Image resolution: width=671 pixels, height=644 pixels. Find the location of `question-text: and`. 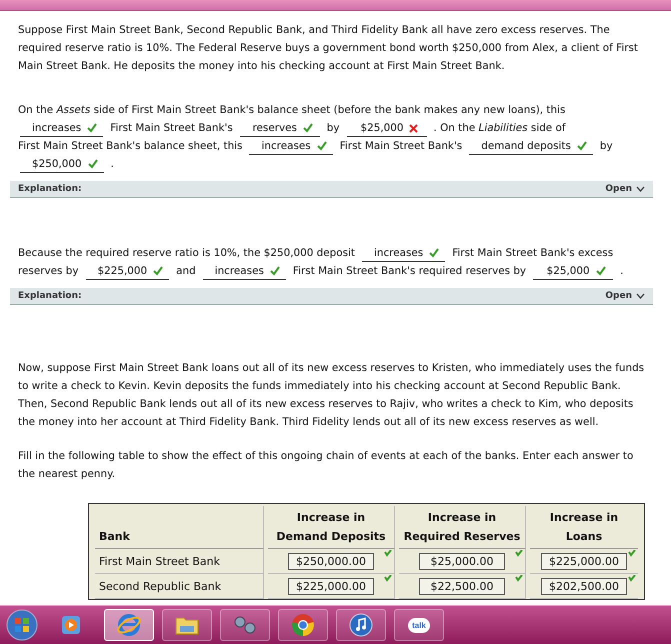

question-text: and is located at coordinates (186, 271).